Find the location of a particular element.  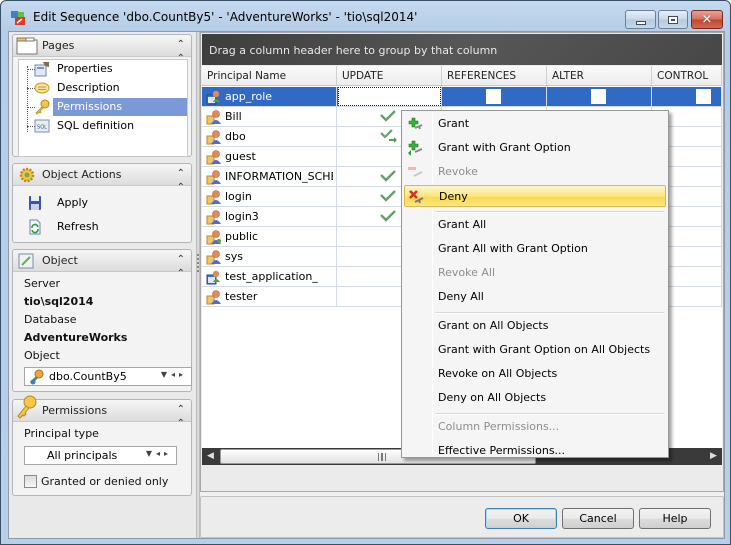

apply-action: Apply is located at coordinates (102, 203).